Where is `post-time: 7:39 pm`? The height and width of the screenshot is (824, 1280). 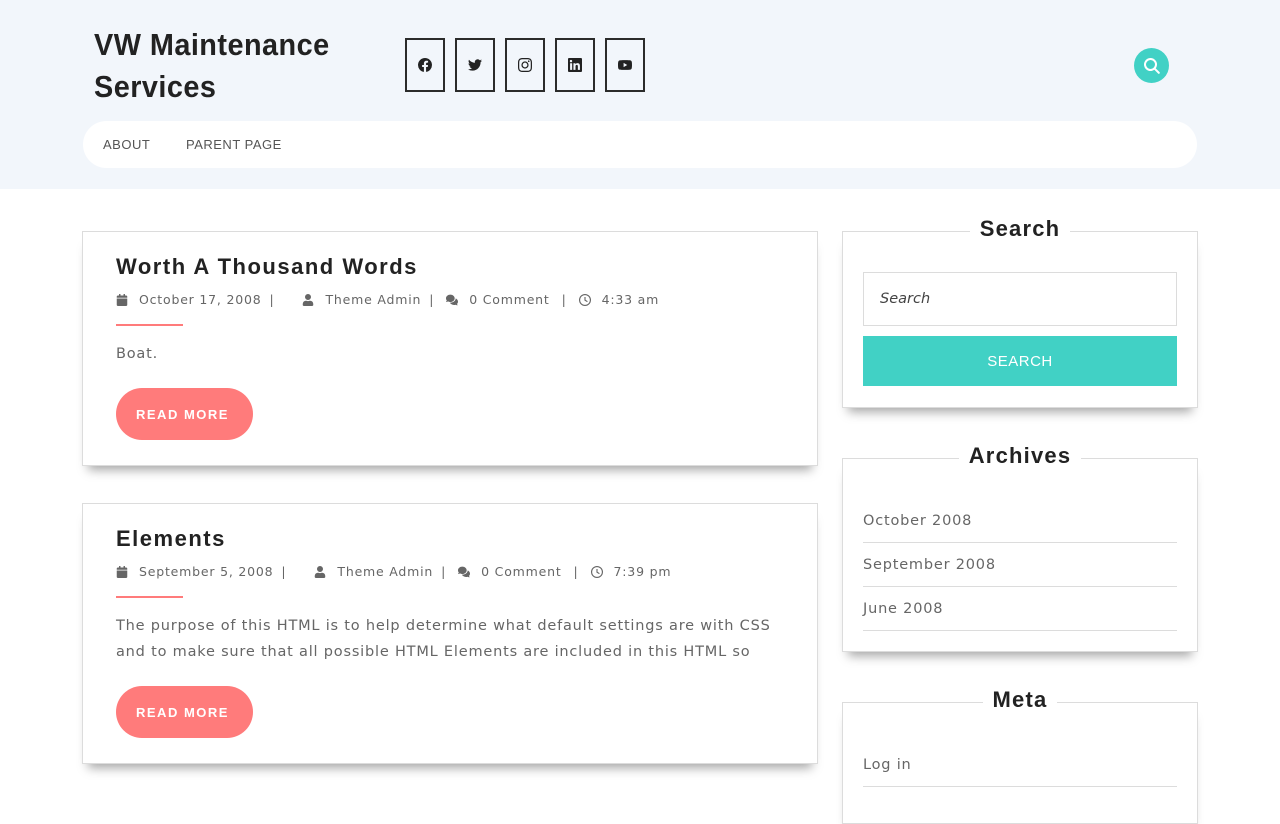 post-time: 7:39 pm is located at coordinates (642, 571).